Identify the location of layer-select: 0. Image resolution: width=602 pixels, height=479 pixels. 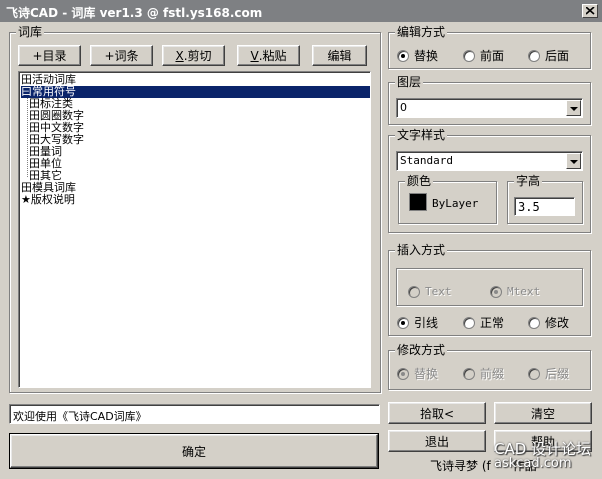
(489, 108).